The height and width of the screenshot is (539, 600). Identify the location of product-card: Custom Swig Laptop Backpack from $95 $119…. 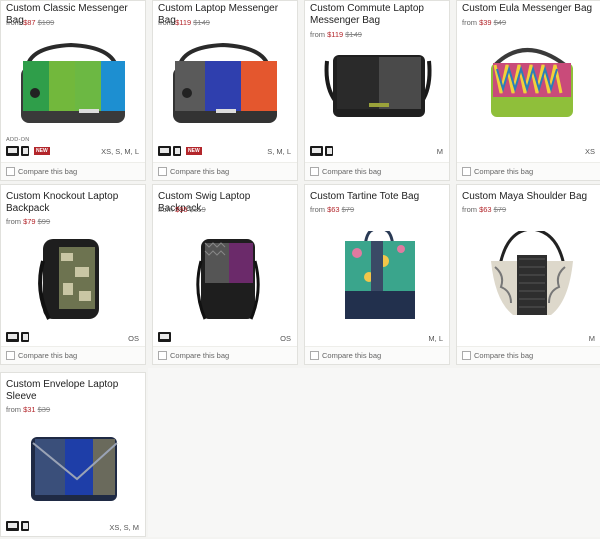
(225, 274).